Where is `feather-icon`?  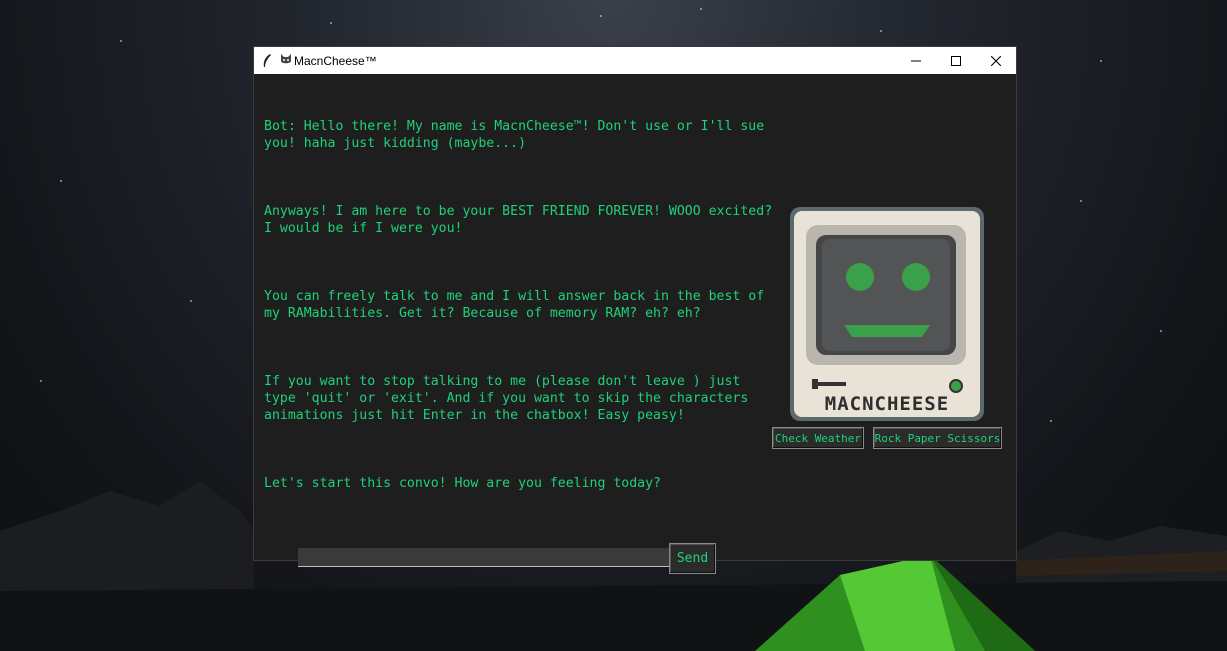
feather-icon is located at coordinates (267, 60).